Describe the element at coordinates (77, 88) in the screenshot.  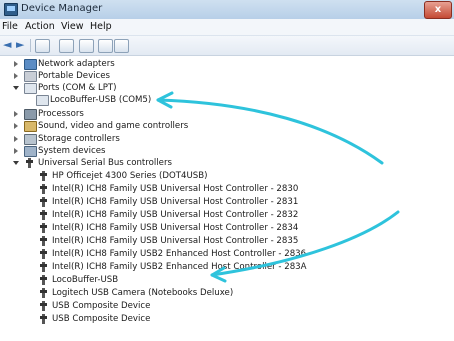
I see `tree-item-label: Ports (COM & LPT)` at that location.